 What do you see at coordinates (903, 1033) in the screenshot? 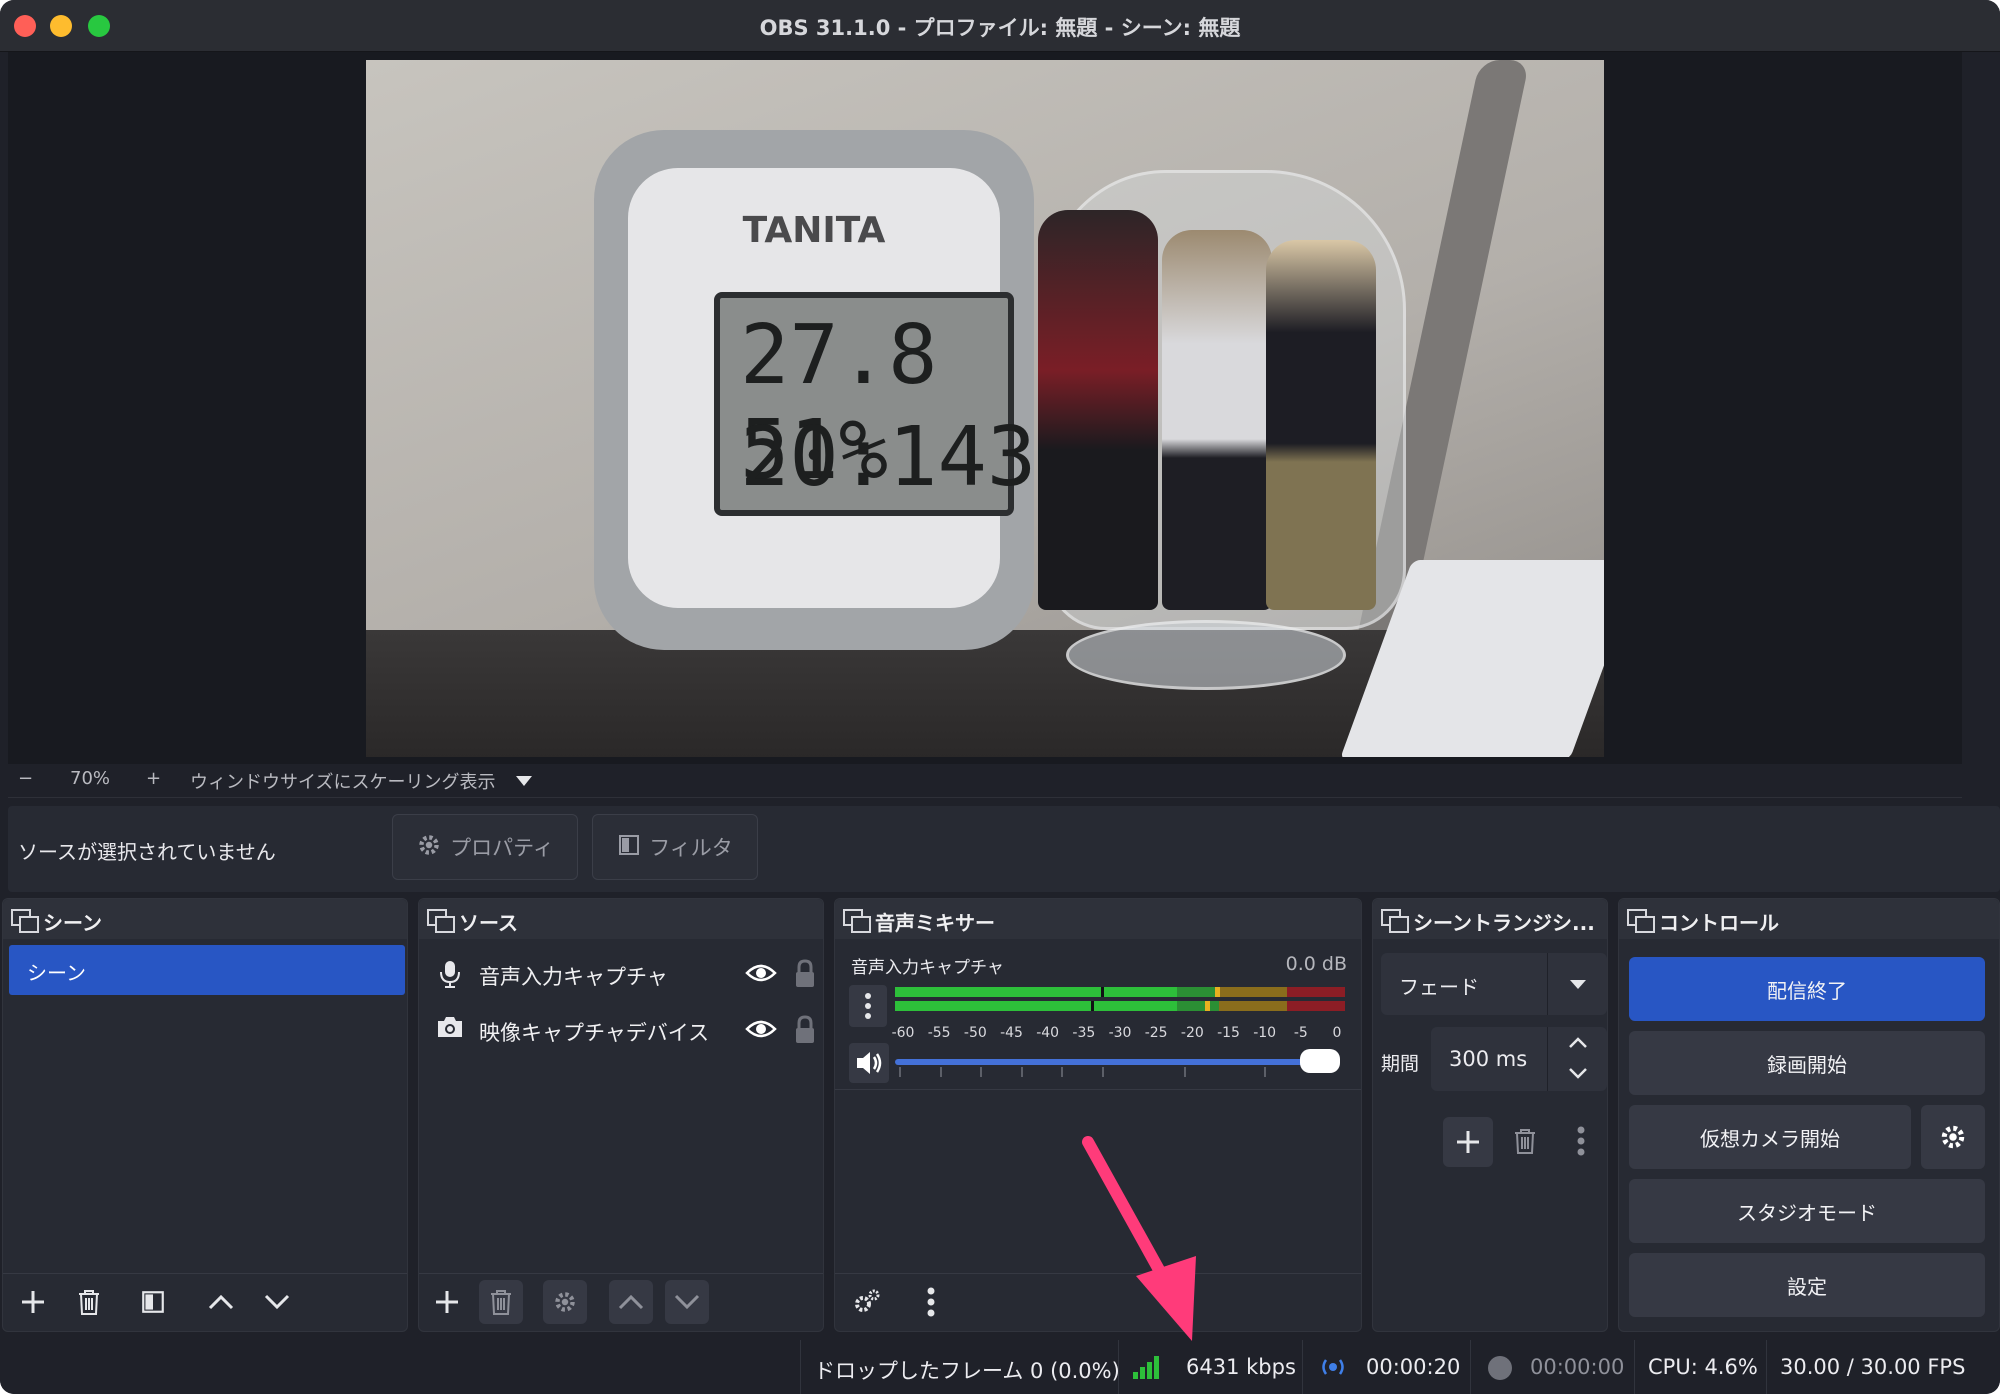
I see `meter-tick-label: -60` at bounding box center [903, 1033].